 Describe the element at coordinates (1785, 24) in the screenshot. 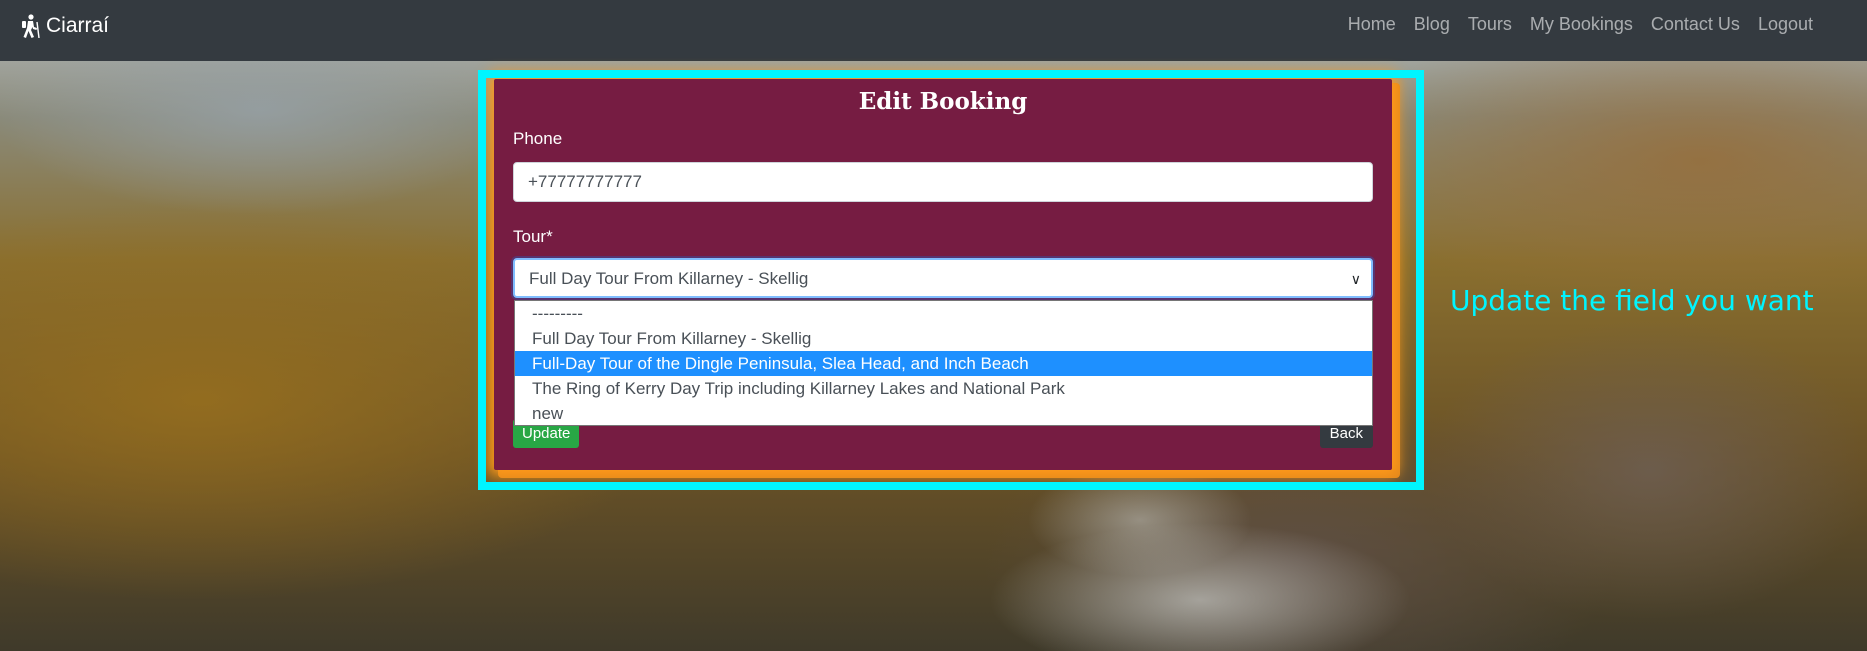

I see `nav-logout: Logout` at that location.